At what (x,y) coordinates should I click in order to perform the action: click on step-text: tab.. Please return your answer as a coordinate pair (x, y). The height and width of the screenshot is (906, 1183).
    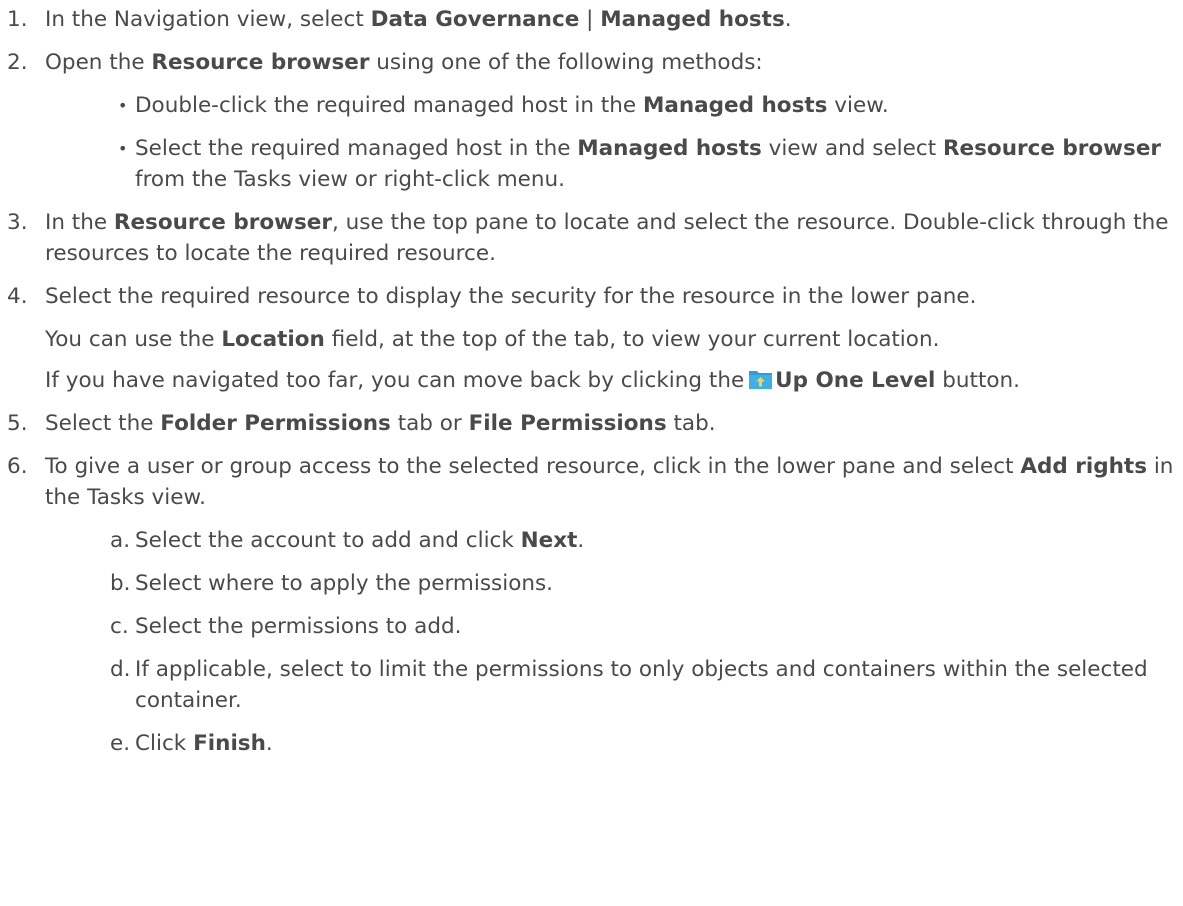
    Looking at the image, I should click on (691, 423).